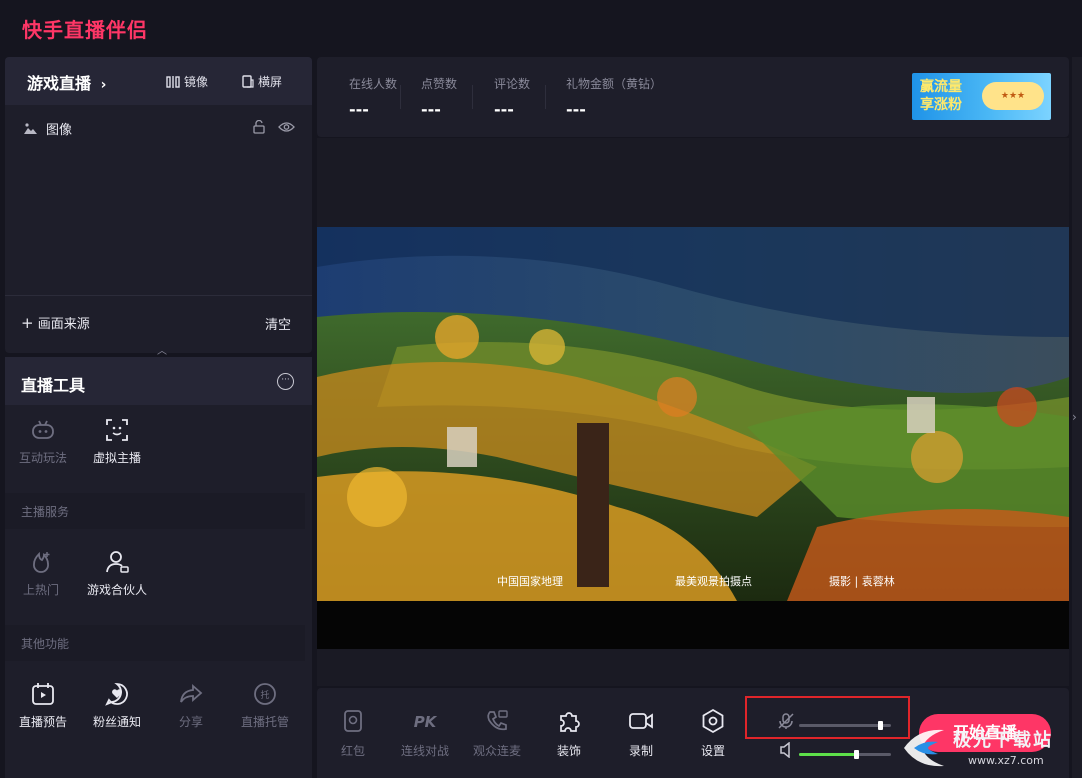  Describe the element at coordinates (43, 441) in the screenshot. I see `tool-interactive-play: 互动玩法` at that location.